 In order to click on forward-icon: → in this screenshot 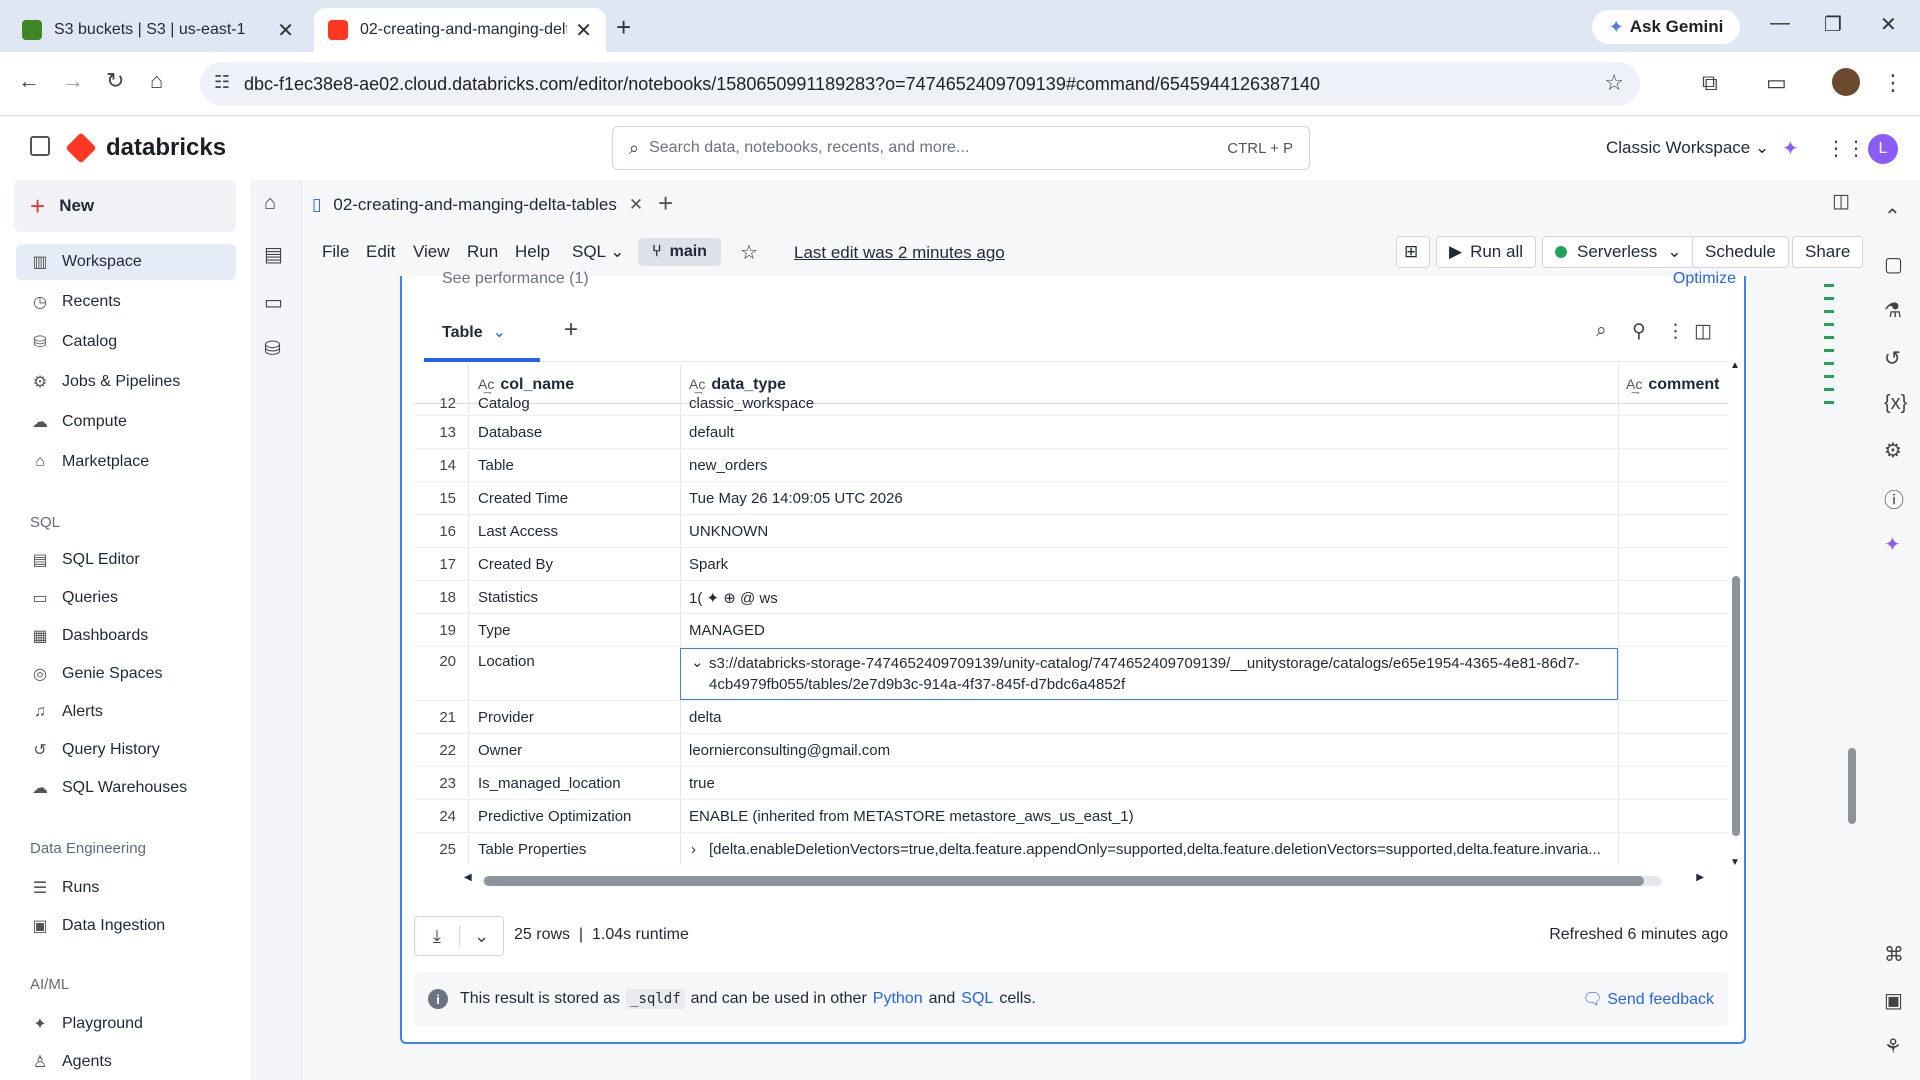, I will do `click(73, 81)`.